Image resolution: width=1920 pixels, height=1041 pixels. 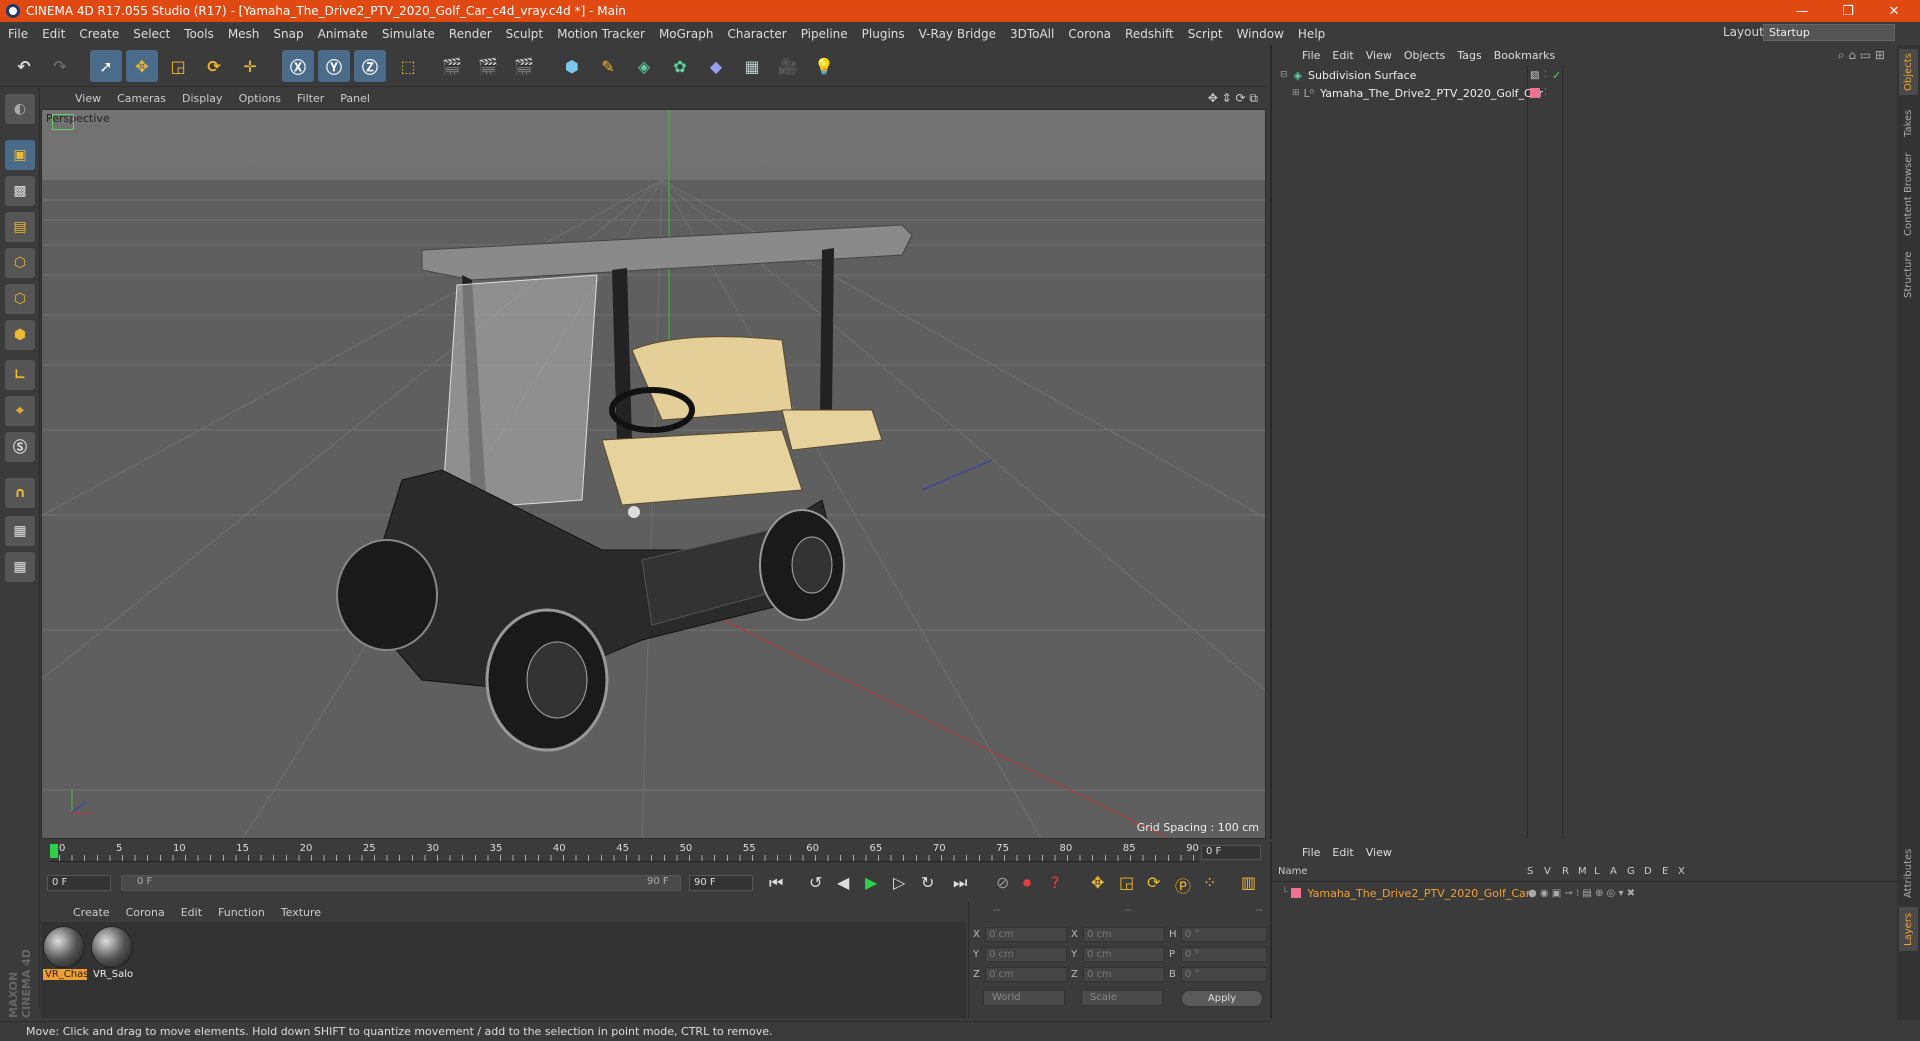 I want to click on size-z-field: 0 cm, so click(x=1124, y=974).